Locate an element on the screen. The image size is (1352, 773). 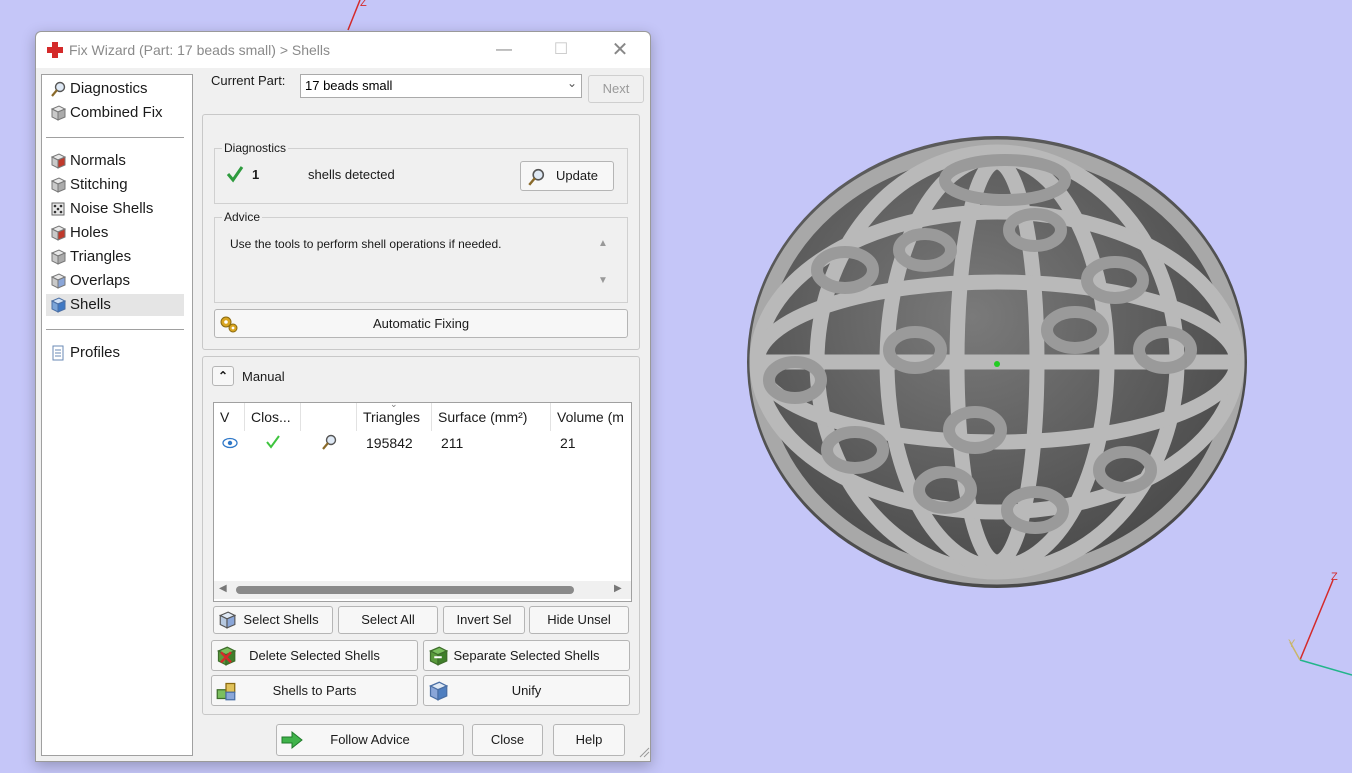
delete-selected-shells-label: Delete Selected Shells is located at coordinates (314, 655).